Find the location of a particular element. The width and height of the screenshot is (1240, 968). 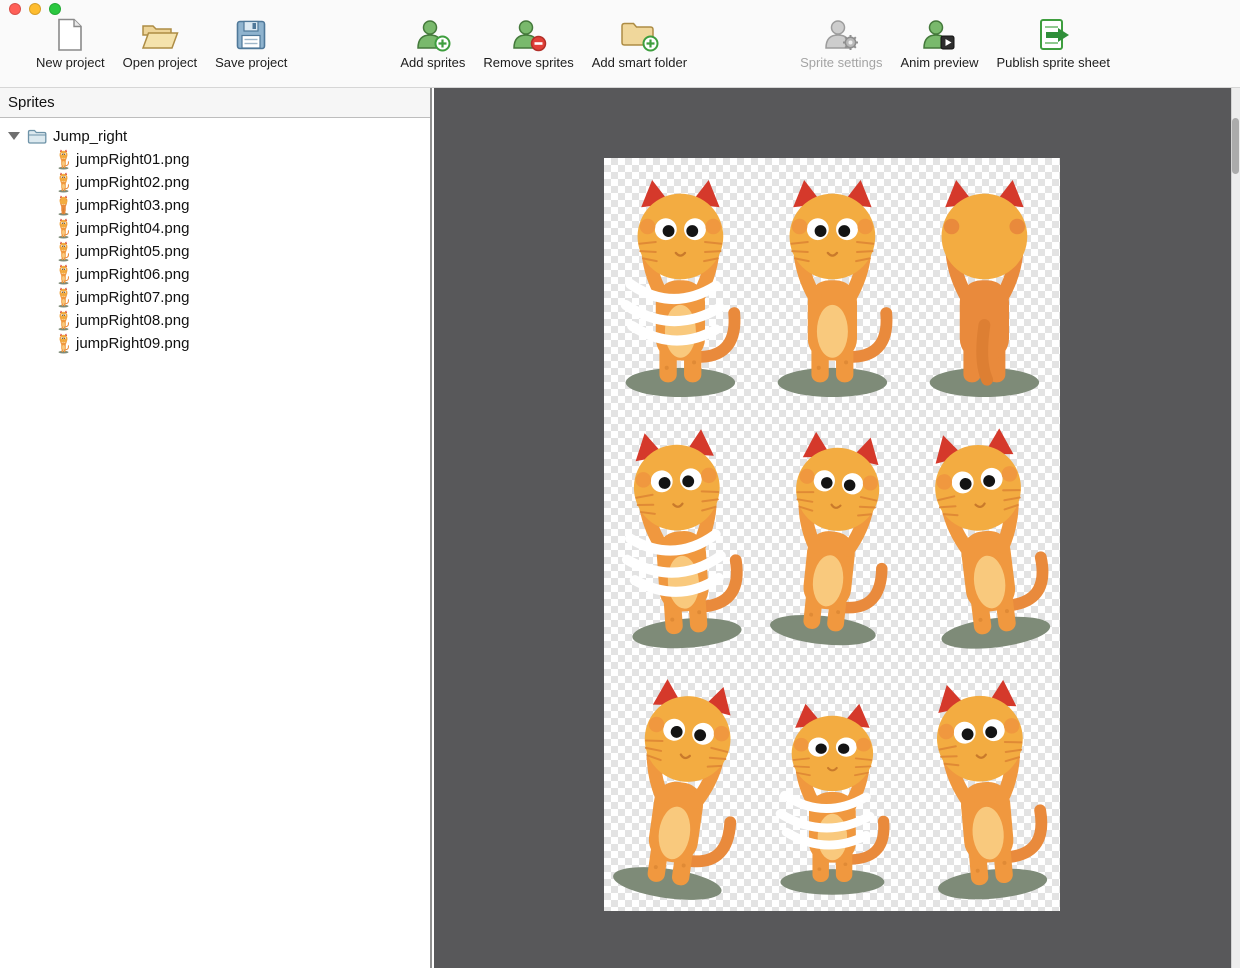

person-gear-icon is located at coordinates (841, 35).